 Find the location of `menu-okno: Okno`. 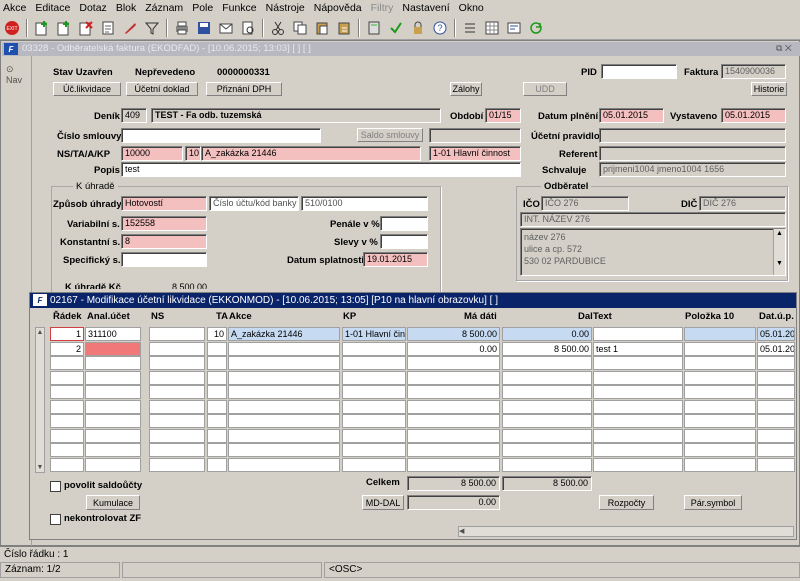

menu-okno: Okno is located at coordinates (471, 8).